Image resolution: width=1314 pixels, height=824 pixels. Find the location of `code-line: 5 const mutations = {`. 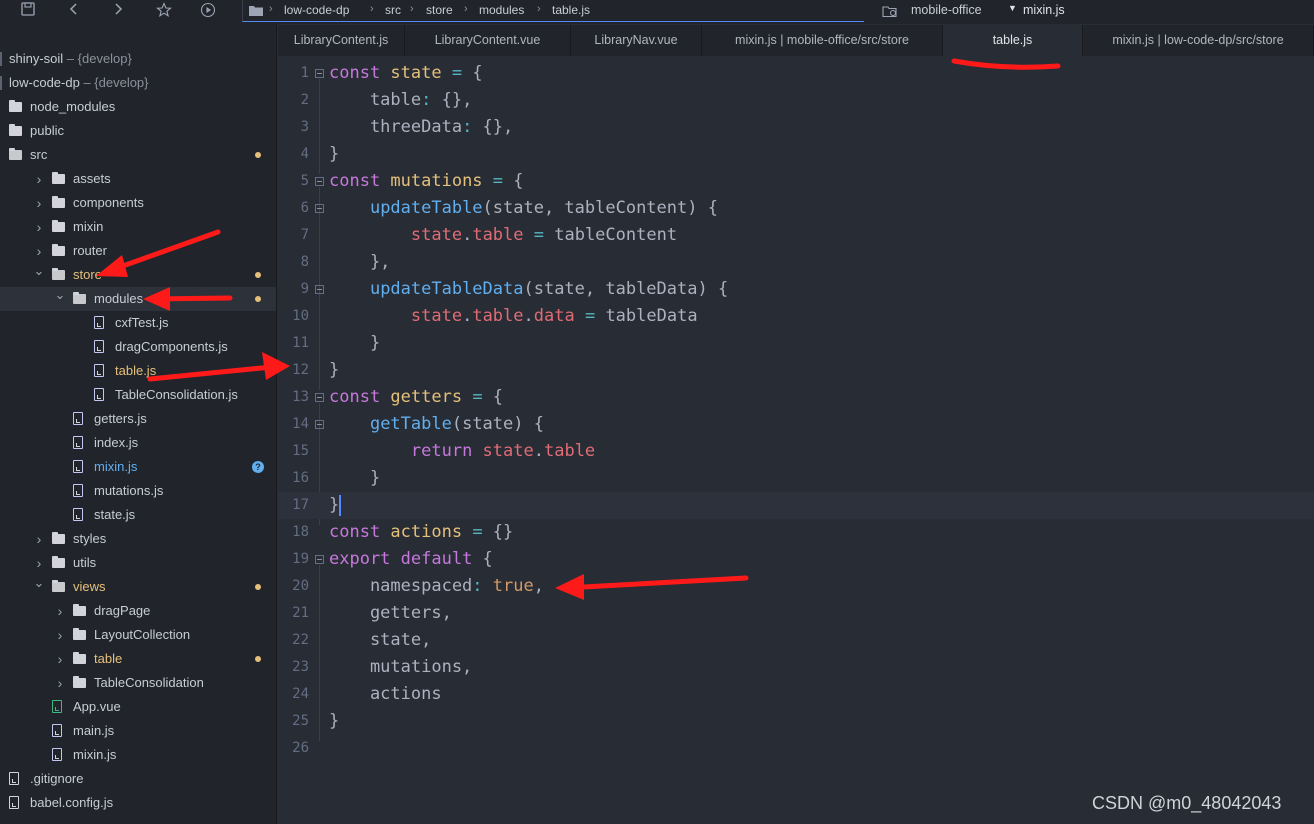

code-line: 5 const mutations = { is located at coordinates (796, 181).